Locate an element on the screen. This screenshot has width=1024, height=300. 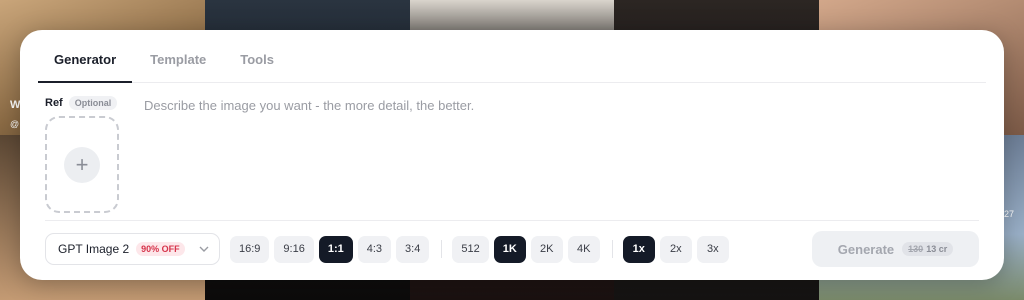
discounted-cost: 13 cr is located at coordinates (937, 249).